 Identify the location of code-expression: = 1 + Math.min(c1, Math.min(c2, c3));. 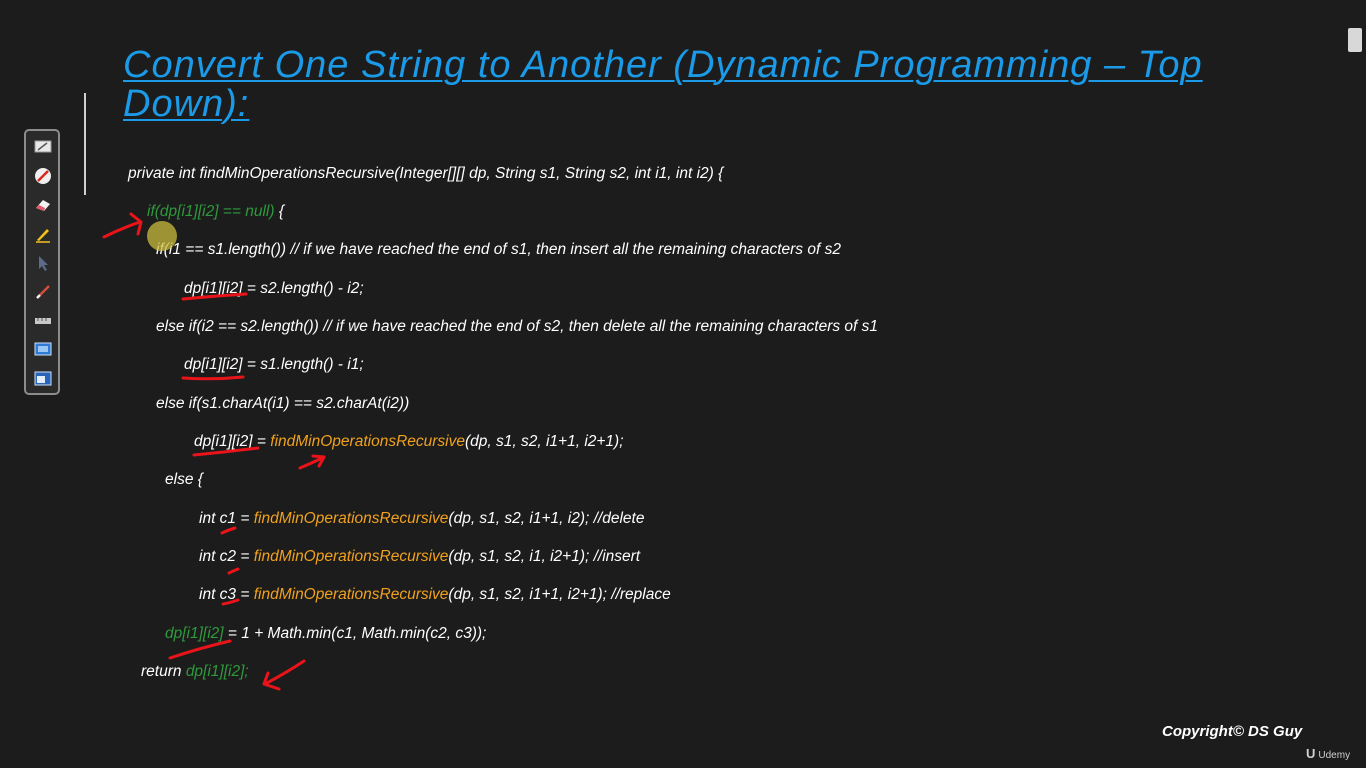
(355, 633).